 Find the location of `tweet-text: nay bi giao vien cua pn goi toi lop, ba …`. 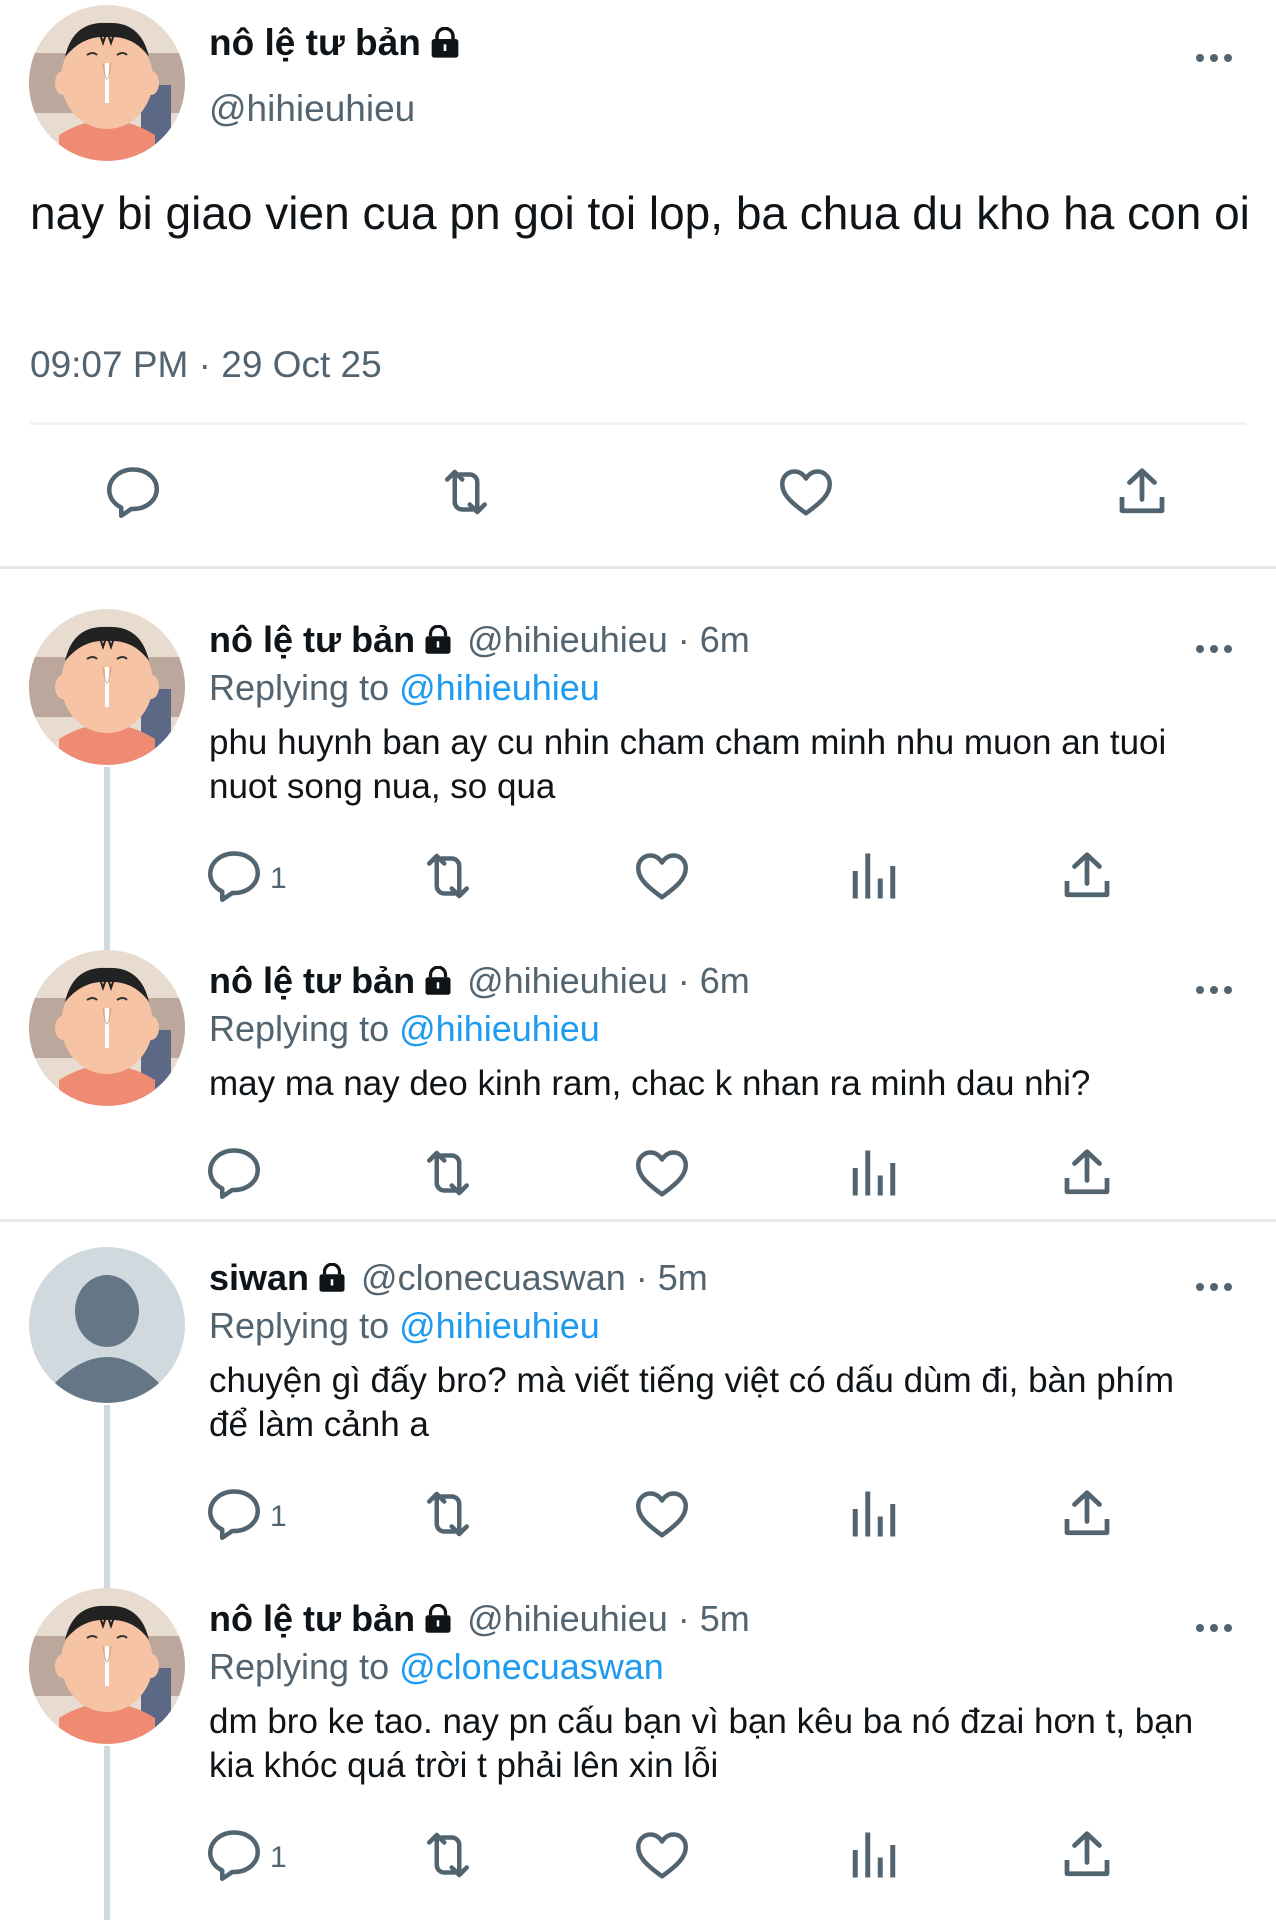

tweet-text: nay bi giao vien cua pn goi toi lop, ba … is located at coordinates (640, 213).